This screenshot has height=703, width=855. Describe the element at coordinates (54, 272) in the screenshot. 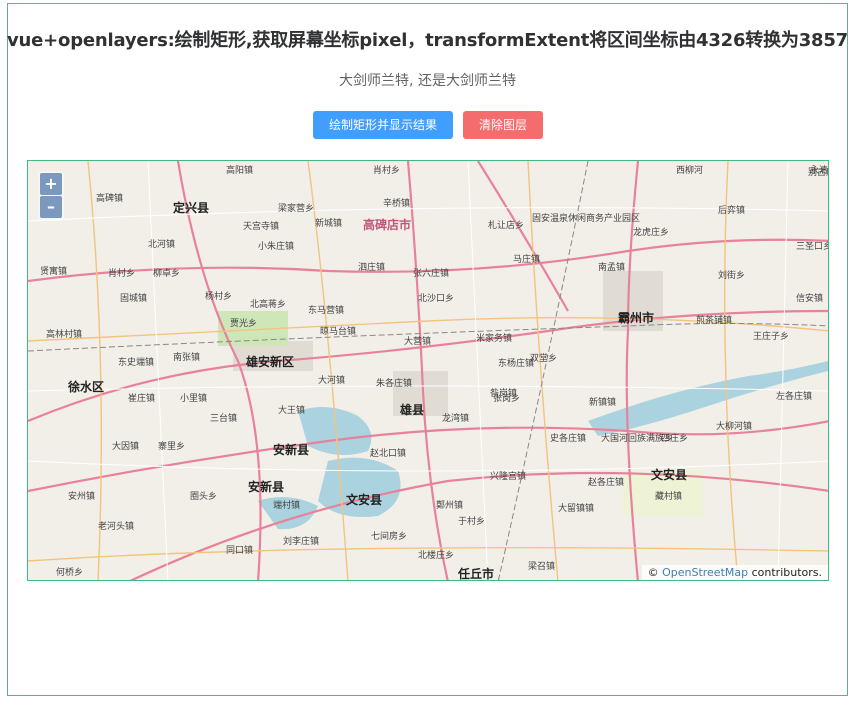

I see `map-place-label: 贤寓镇` at that location.